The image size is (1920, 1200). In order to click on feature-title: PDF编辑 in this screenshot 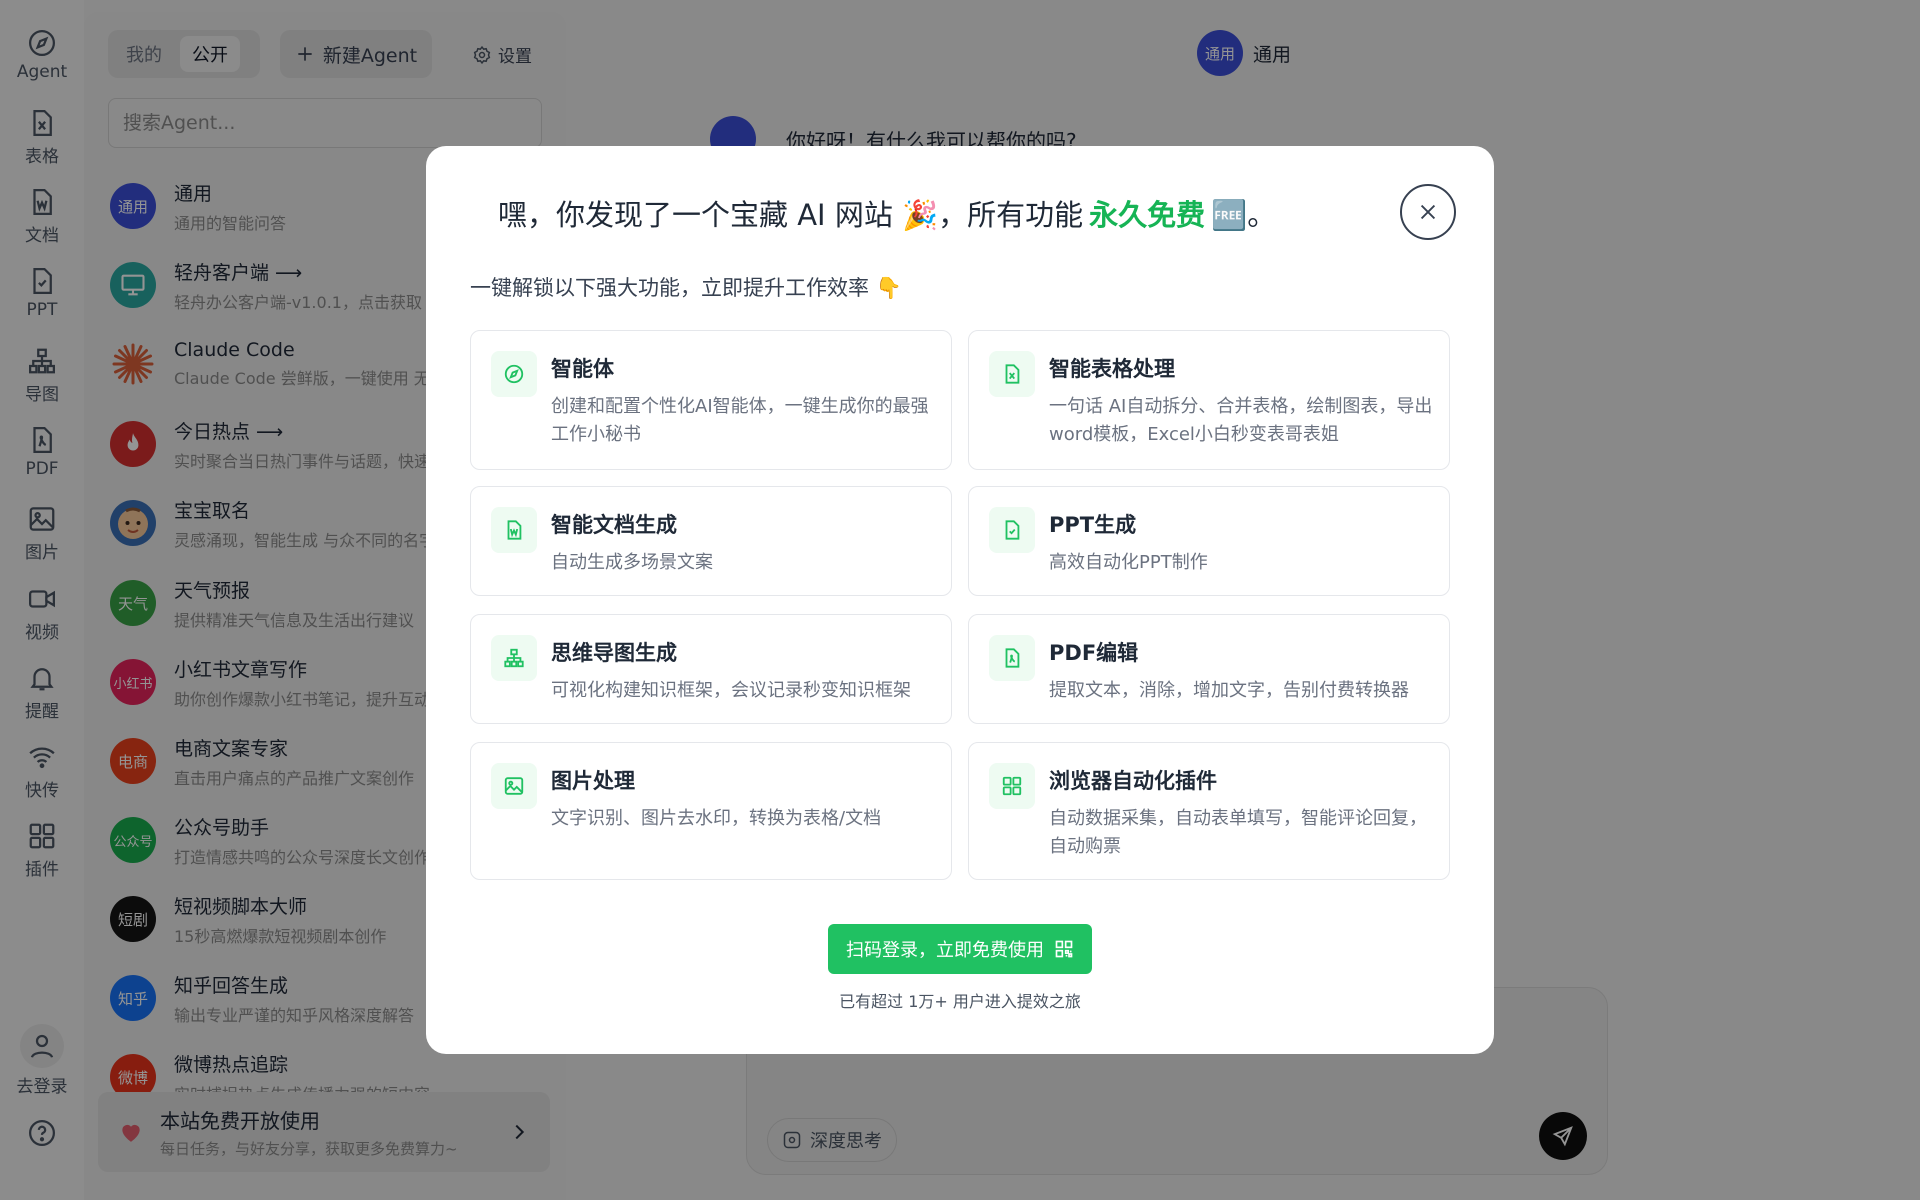, I will do `click(1094, 653)`.